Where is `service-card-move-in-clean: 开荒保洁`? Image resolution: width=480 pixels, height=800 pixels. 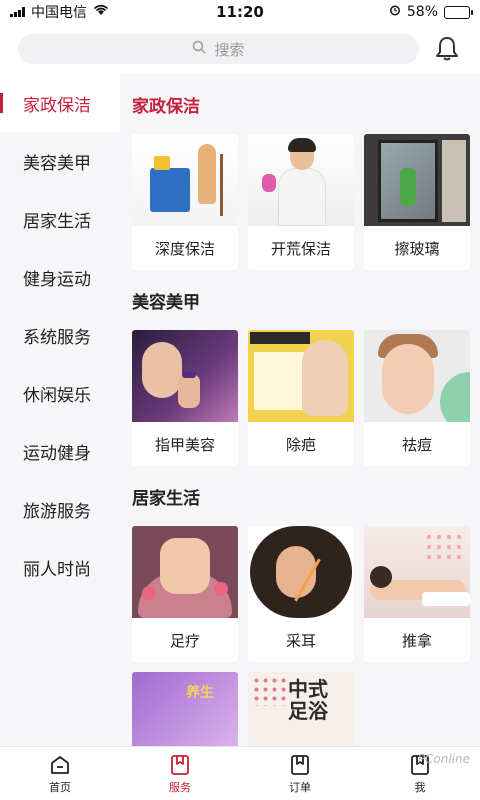
service-card-move-in-clean: 开荒保洁 is located at coordinates (301, 202).